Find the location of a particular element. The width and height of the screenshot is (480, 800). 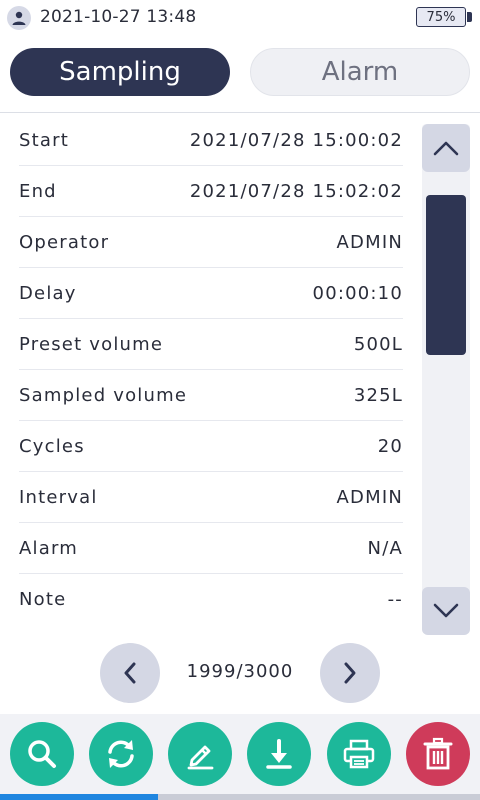

record-row-cycles: Cycles 20 is located at coordinates (211, 446).